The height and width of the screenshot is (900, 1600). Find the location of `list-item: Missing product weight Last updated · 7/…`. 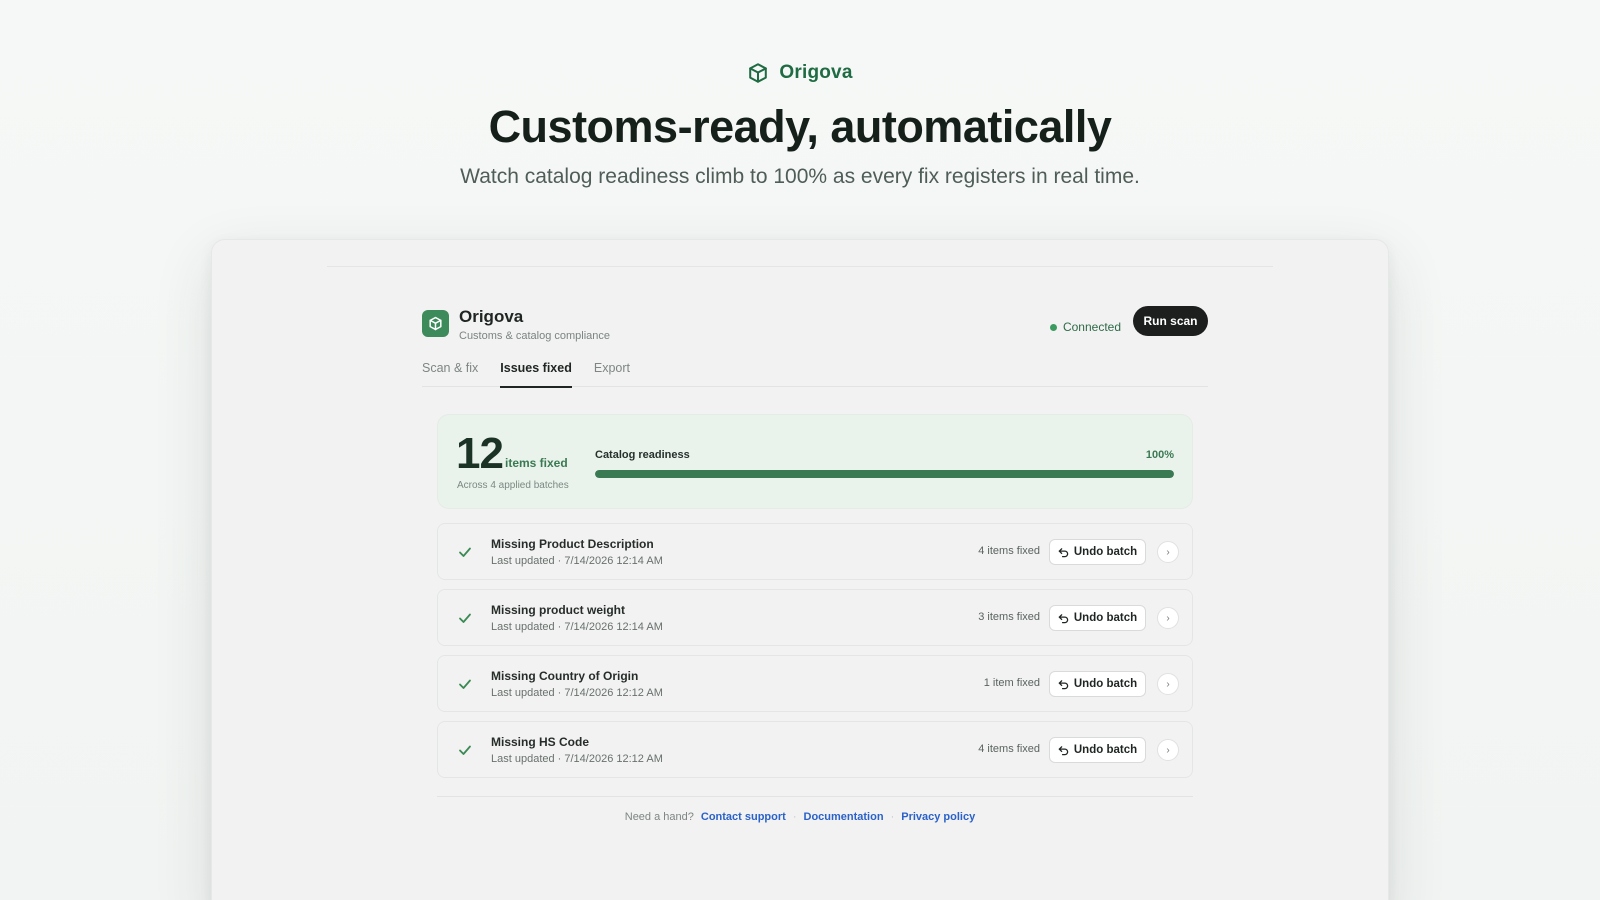

list-item: Missing product weight Last updated · 7/… is located at coordinates (815, 617).